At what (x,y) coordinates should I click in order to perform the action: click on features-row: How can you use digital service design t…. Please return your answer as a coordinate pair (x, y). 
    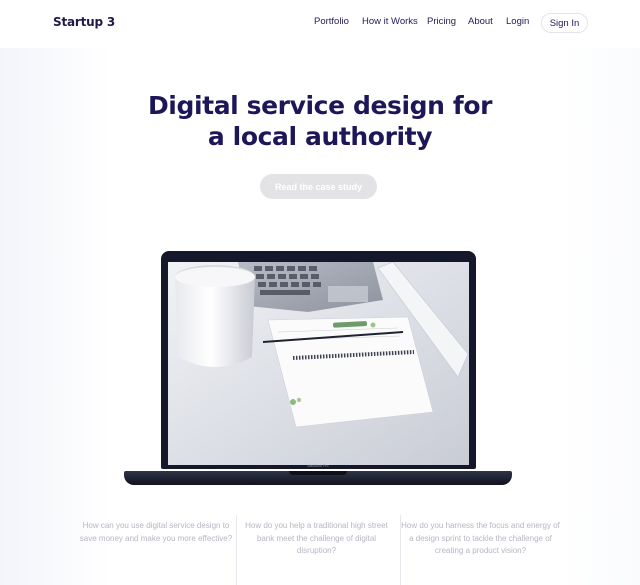
    Looking at the image, I should click on (324, 550).